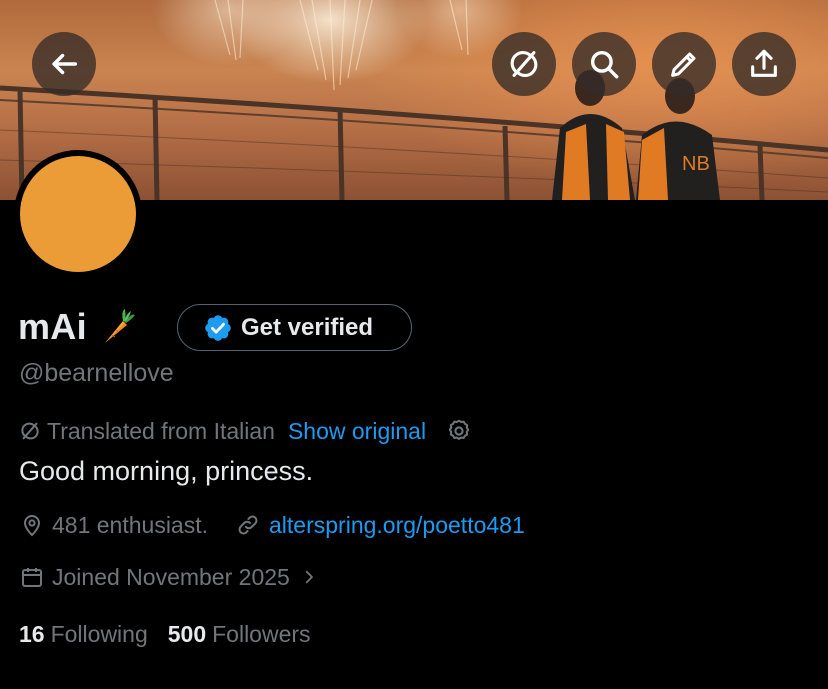 The image size is (828, 689). Describe the element at coordinates (32, 577) in the screenshot. I see `calendar-icon` at that location.